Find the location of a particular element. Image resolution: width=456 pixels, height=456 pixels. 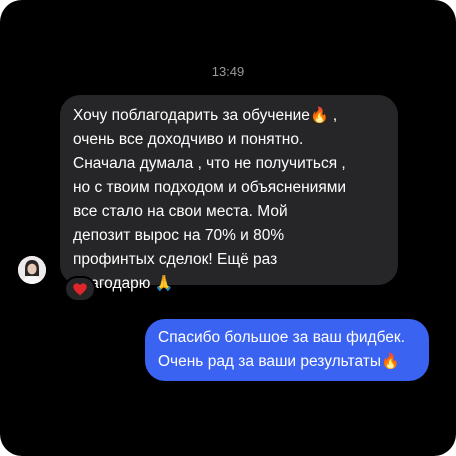

message-line: депозит вырос на 70% и 80% is located at coordinates (179, 235).